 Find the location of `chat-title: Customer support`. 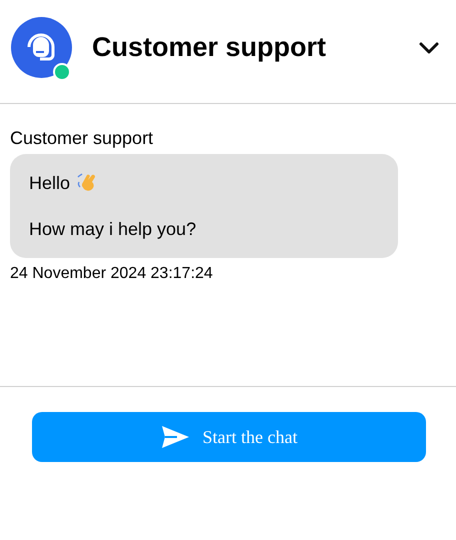

chat-title: Customer support is located at coordinates (210, 47).